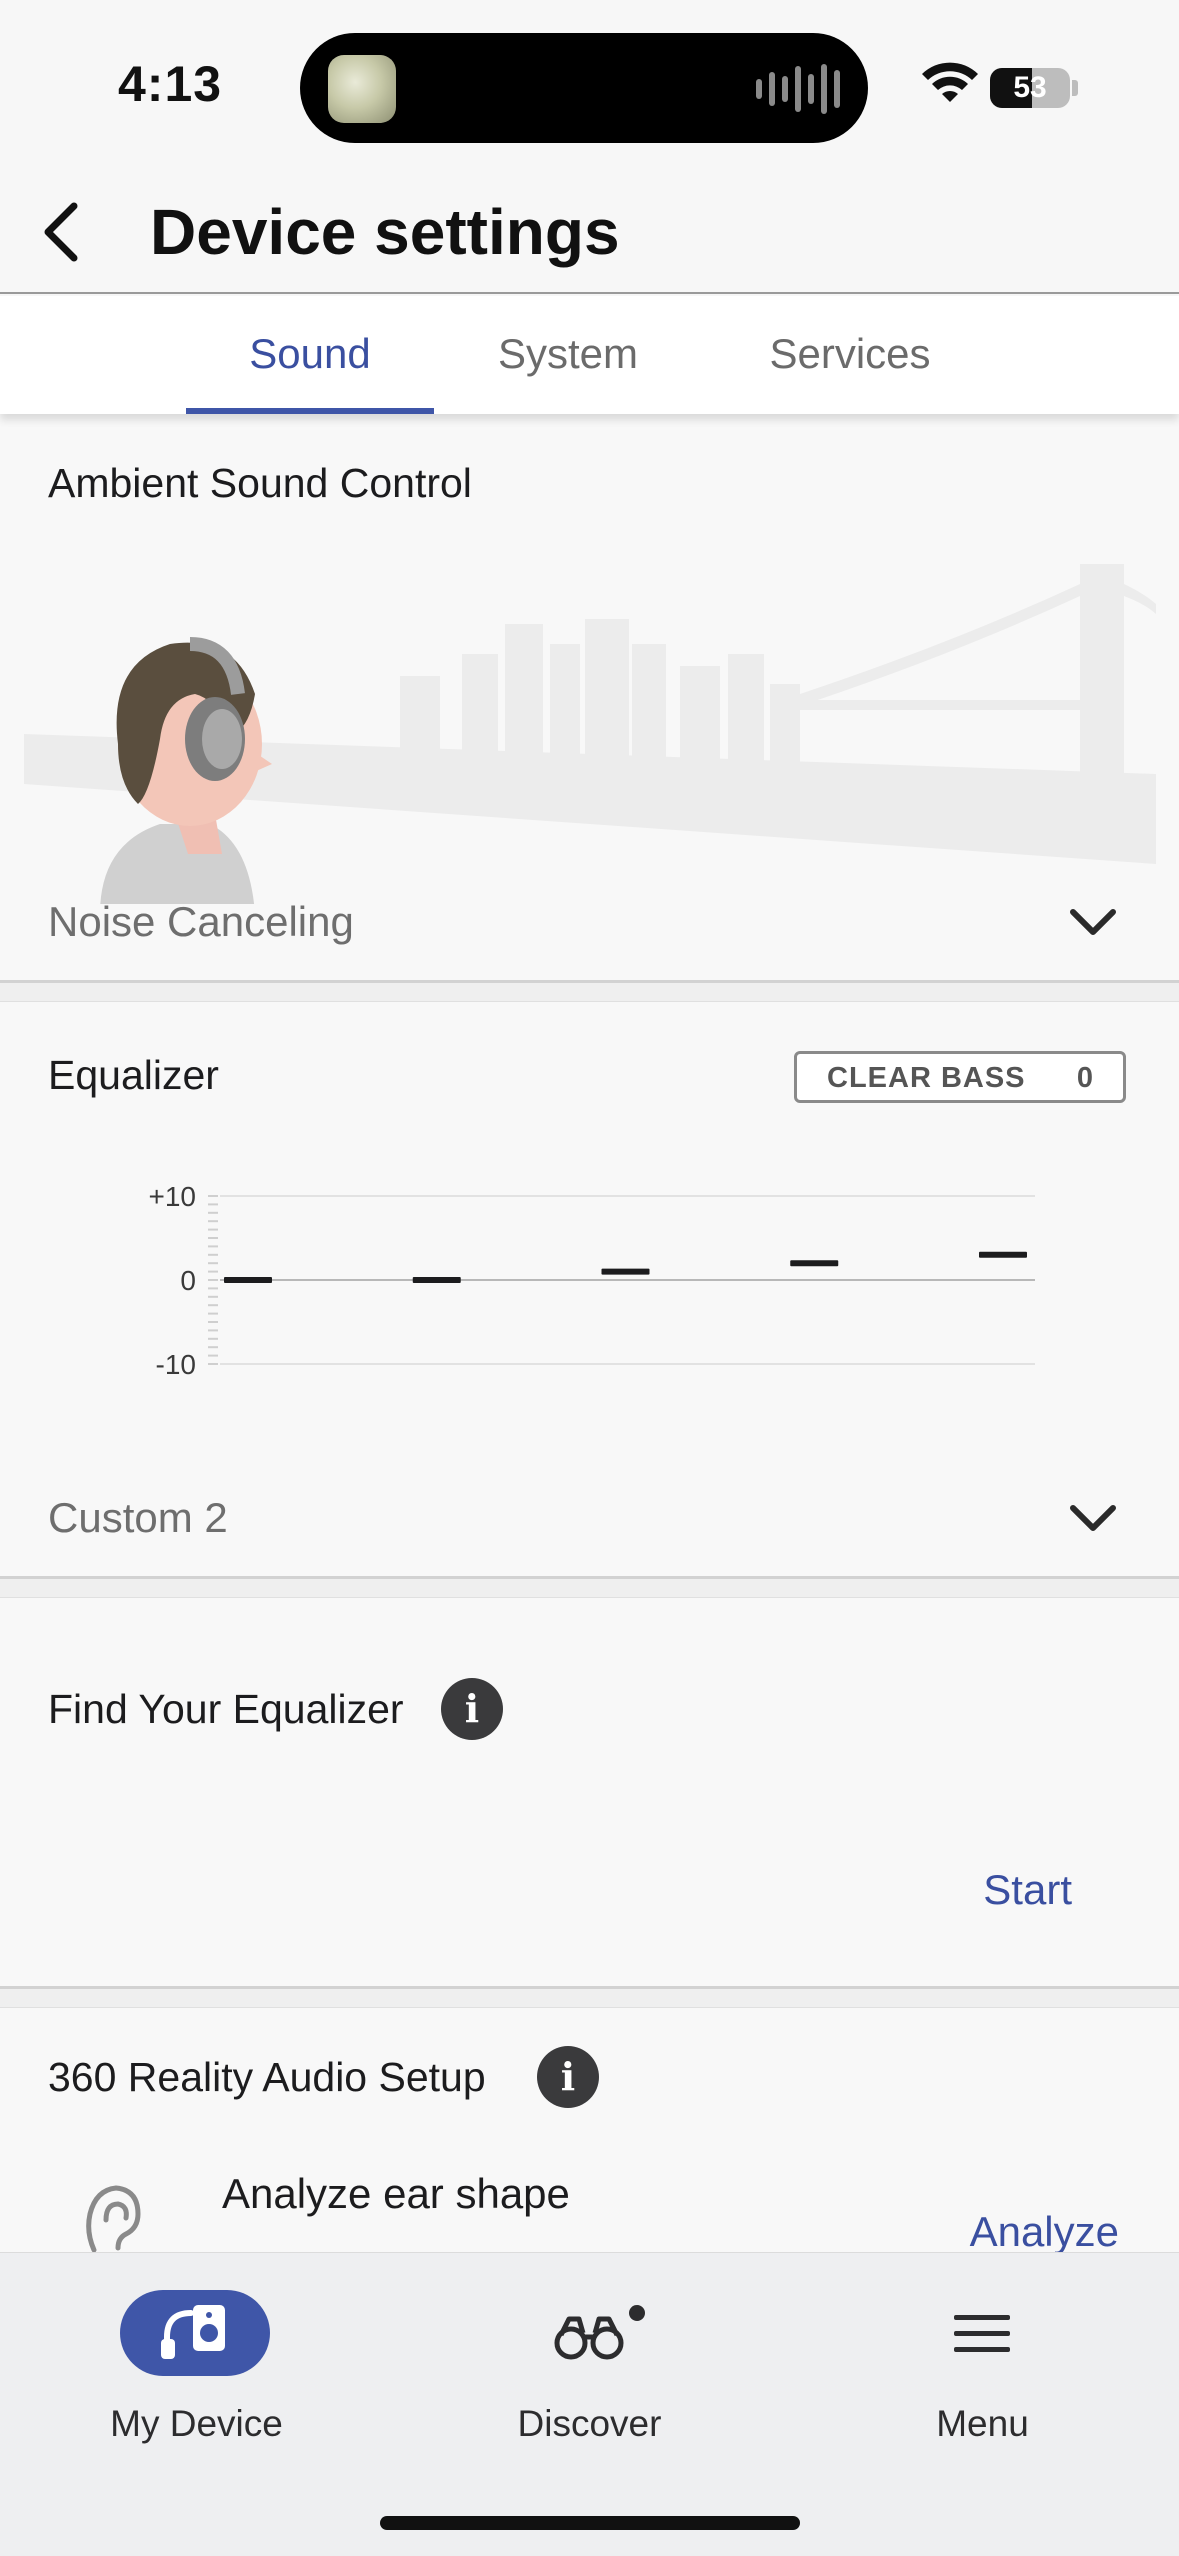 Image resolution: width=1179 pixels, height=2556 pixels. I want to click on nav-menu-label: Menu, so click(982, 2423).